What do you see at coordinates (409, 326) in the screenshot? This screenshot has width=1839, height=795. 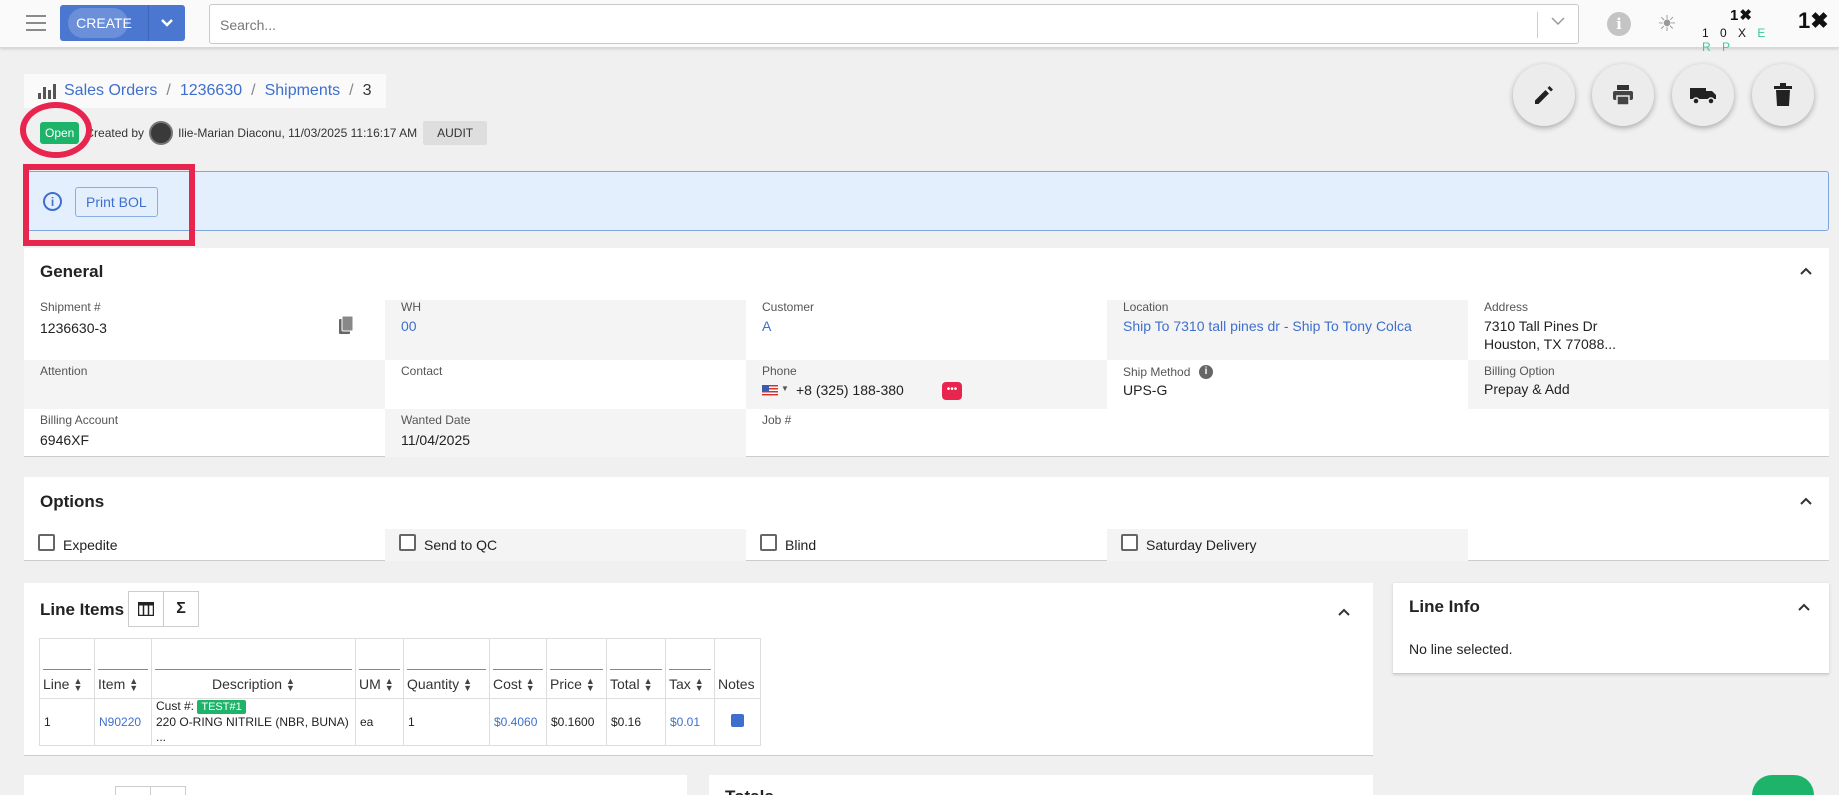 I see `wh-link: 00` at bounding box center [409, 326].